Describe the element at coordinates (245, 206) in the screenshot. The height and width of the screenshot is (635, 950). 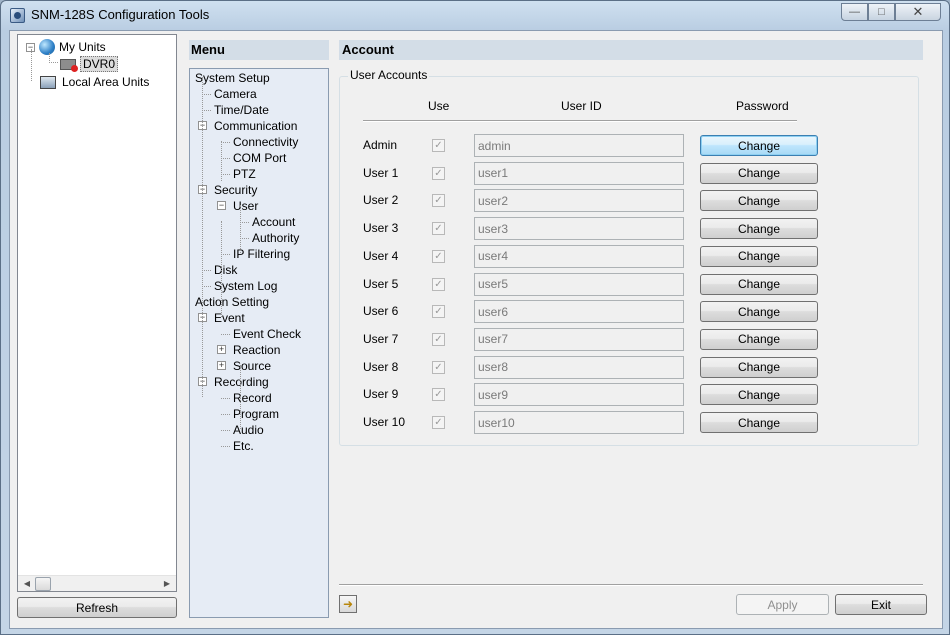
I see `menu-item-user: User` at that location.